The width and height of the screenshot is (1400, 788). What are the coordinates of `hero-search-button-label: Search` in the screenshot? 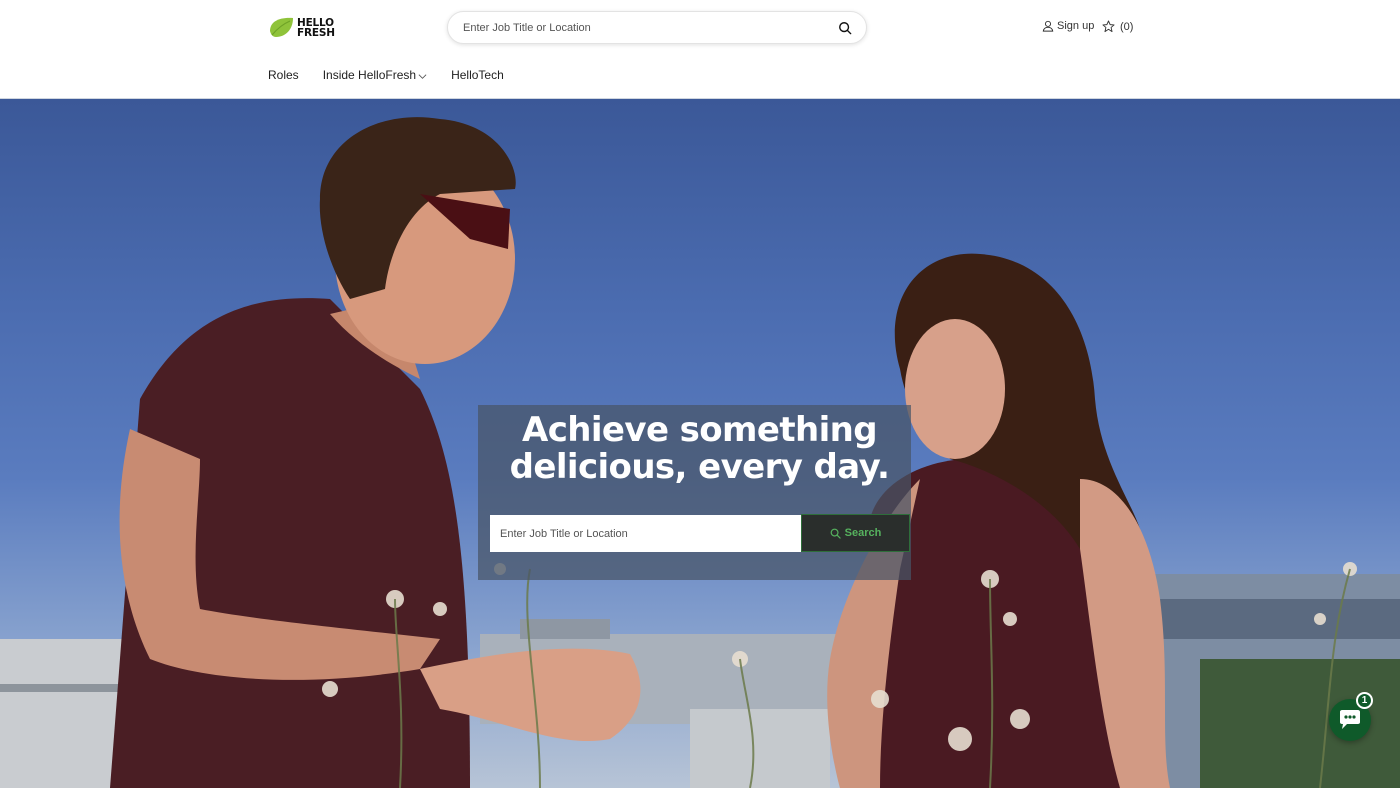 It's located at (863, 533).